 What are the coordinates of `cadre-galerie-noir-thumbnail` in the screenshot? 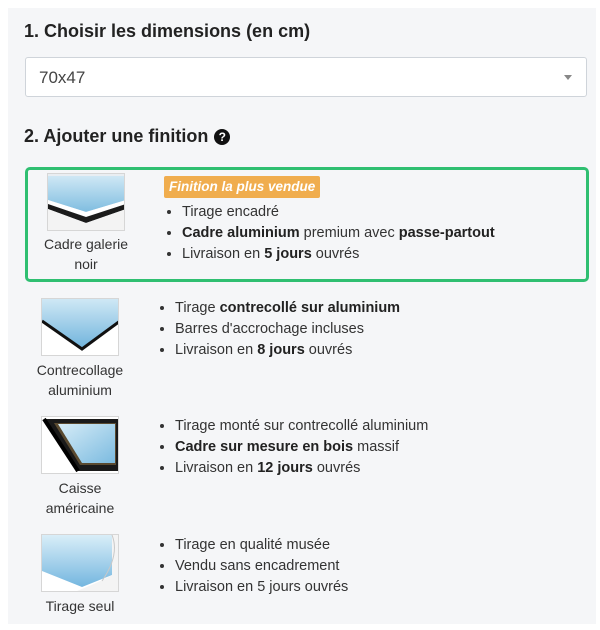 It's located at (86, 202).